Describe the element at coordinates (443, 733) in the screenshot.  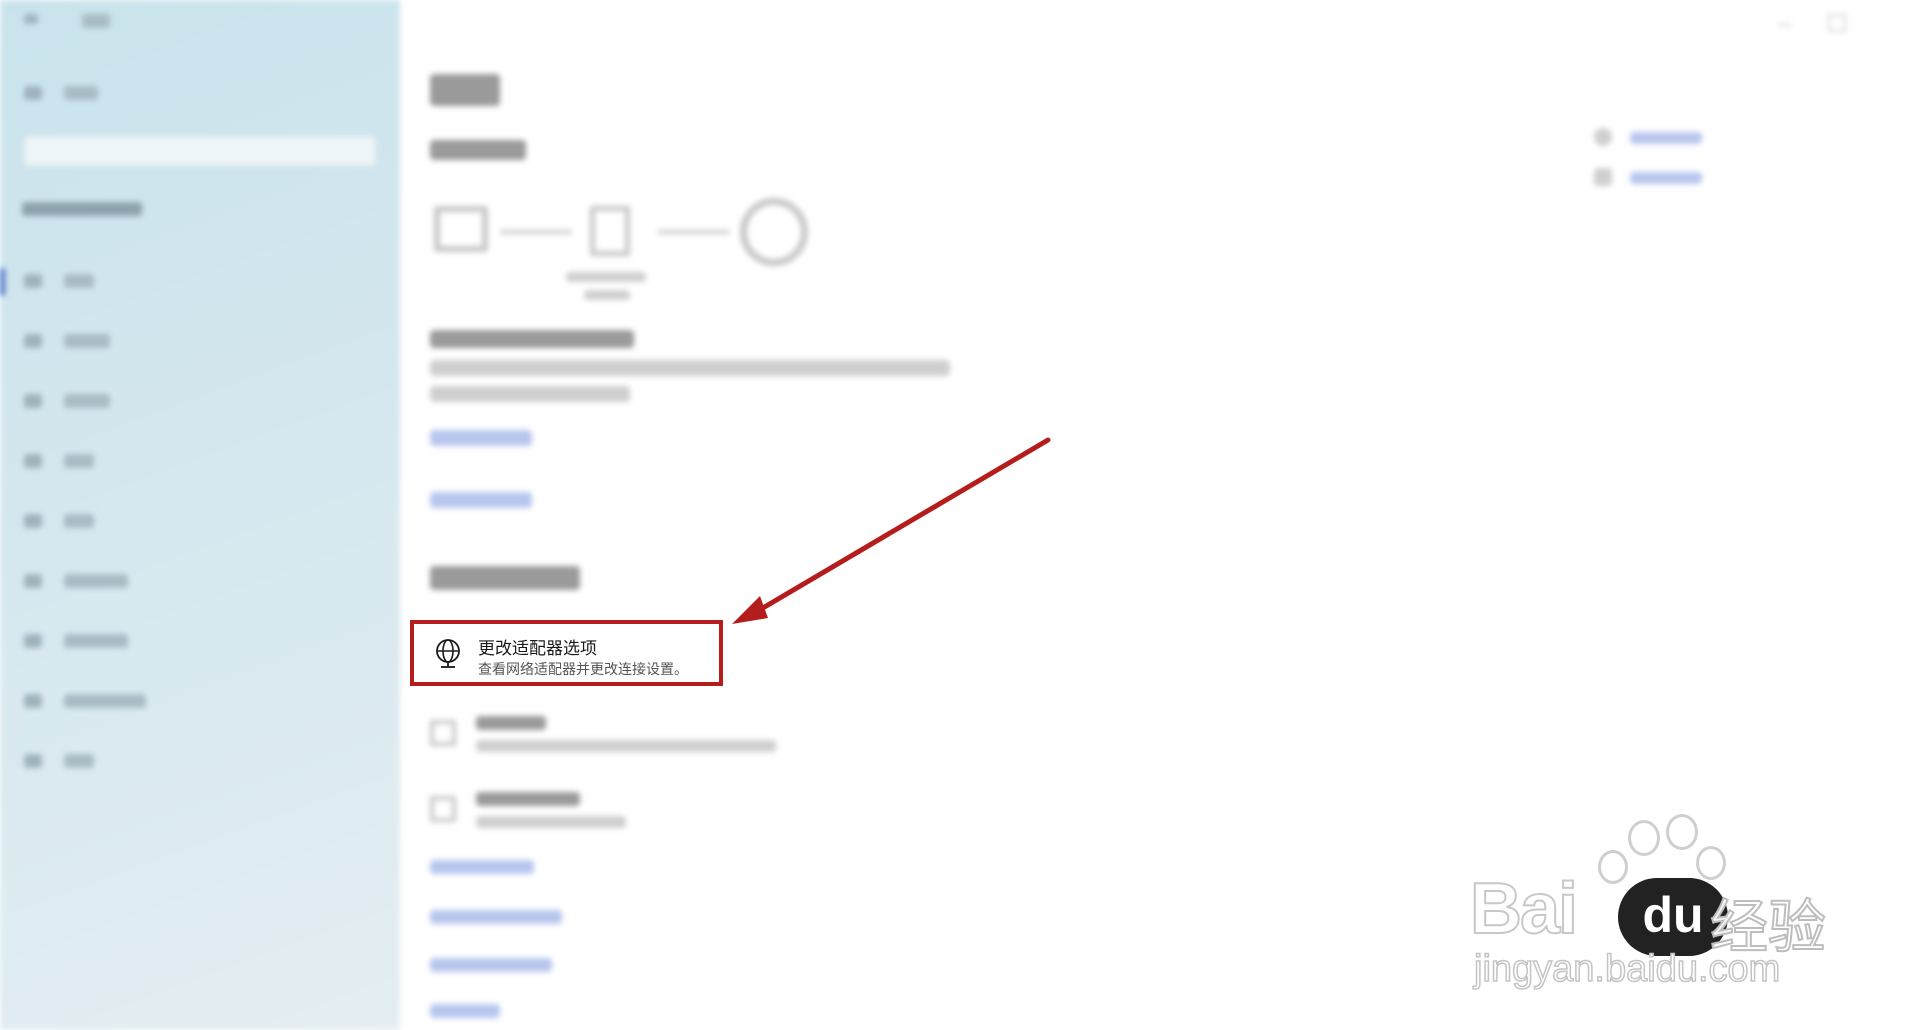
I see `sharing-icon` at that location.